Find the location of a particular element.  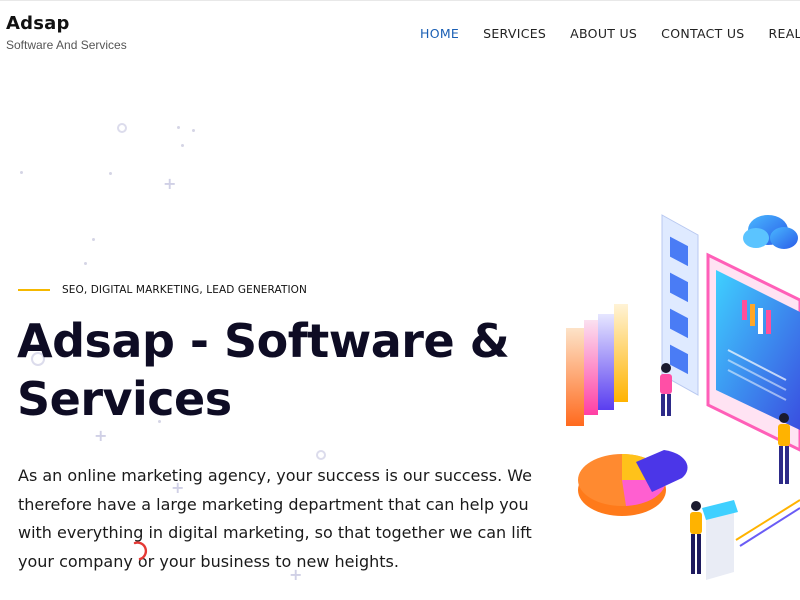

nav-item-about-us: ABOUT US is located at coordinates (603, 33).